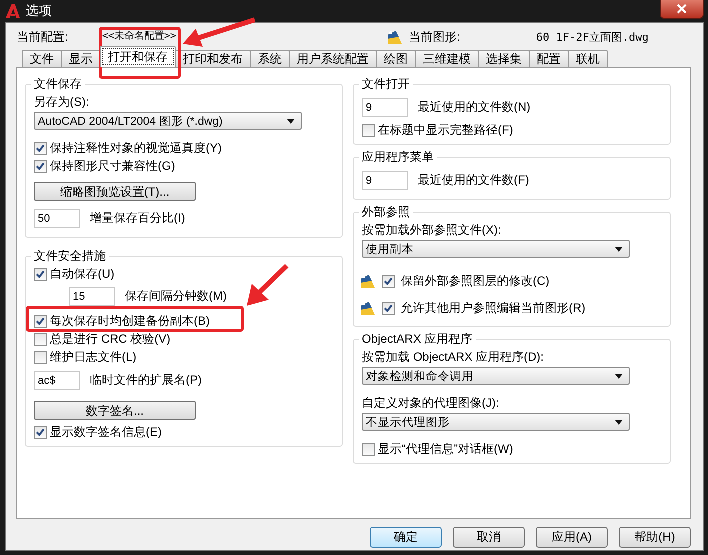 This screenshot has height=555, width=708. Describe the element at coordinates (93, 357) in the screenshot. I see `checkbox-label: 维护日志文件(L)` at that location.